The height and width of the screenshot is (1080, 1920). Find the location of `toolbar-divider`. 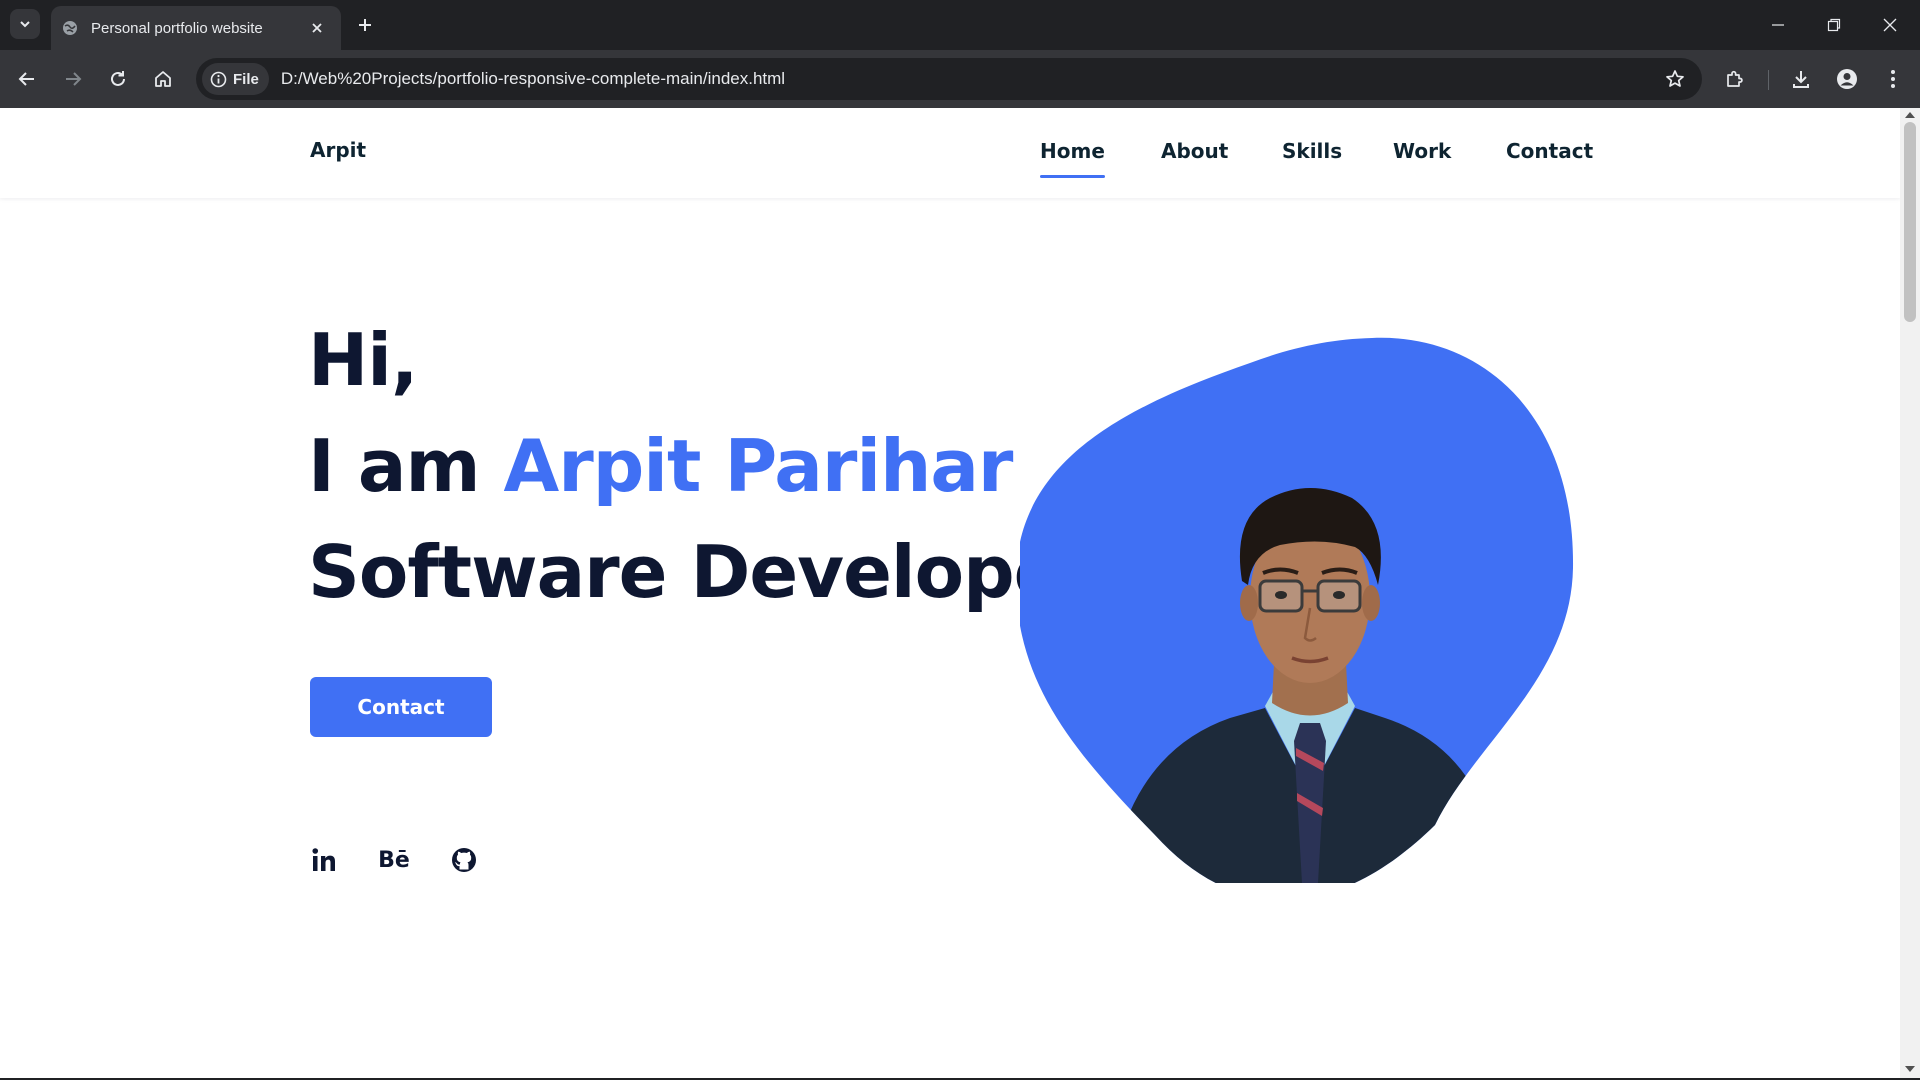

toolbar-divider is located at coordinates (1768, 80).